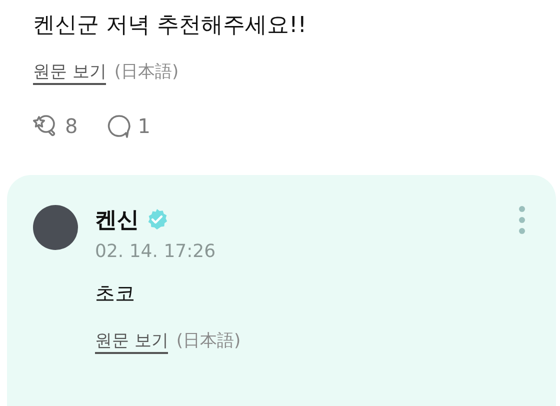 The image size is (560, 406). What do you see at coordinates (55, 227) in the screenshot?
I see `avatar-placeholder` at bounding box center [55, 227].